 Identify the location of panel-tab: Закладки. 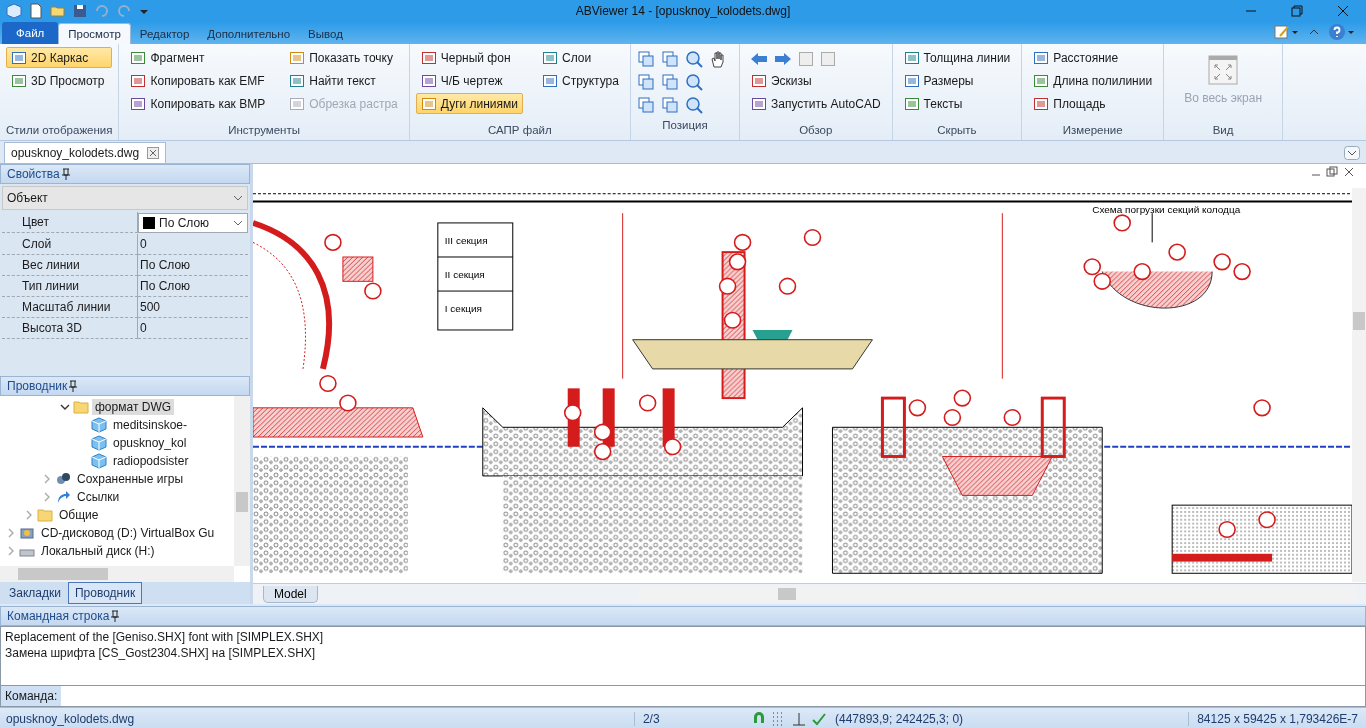
(35, 593).